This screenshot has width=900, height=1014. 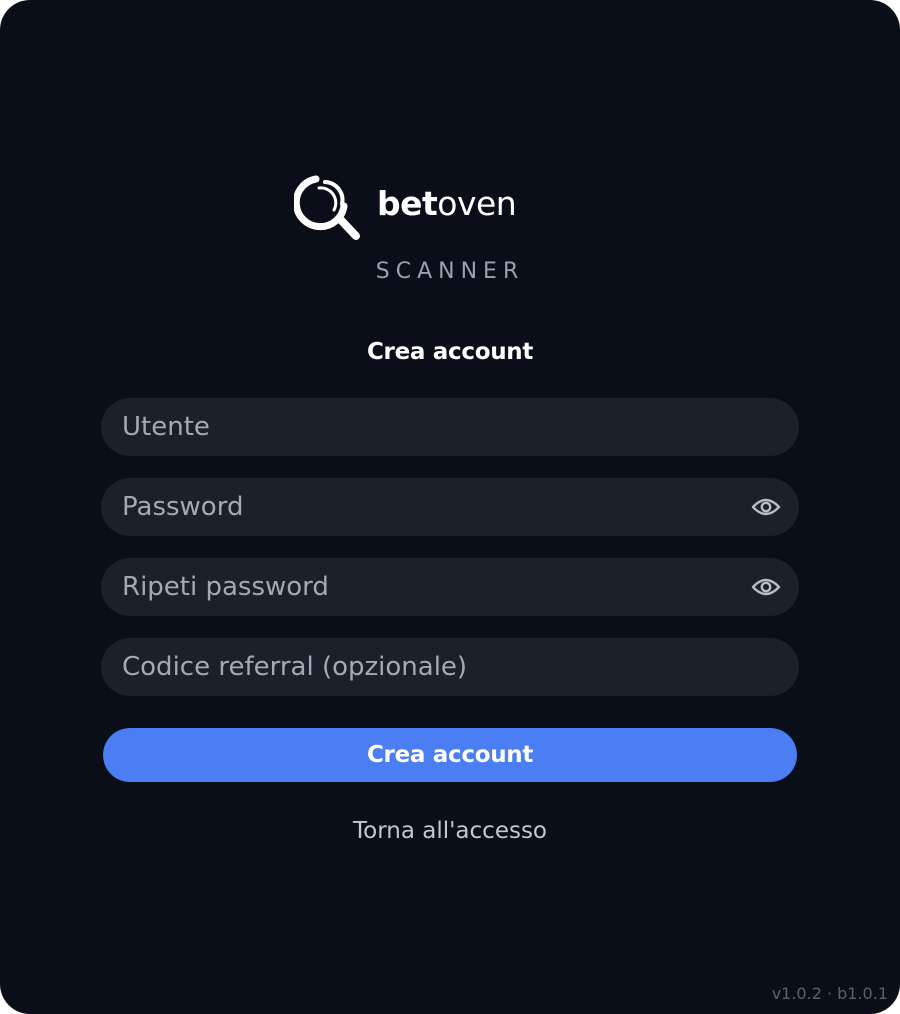 What do you see at coordinates (327, 207) in the screenshot?
I see `magnifier-logo-icon` at bounding box center [327, 207].